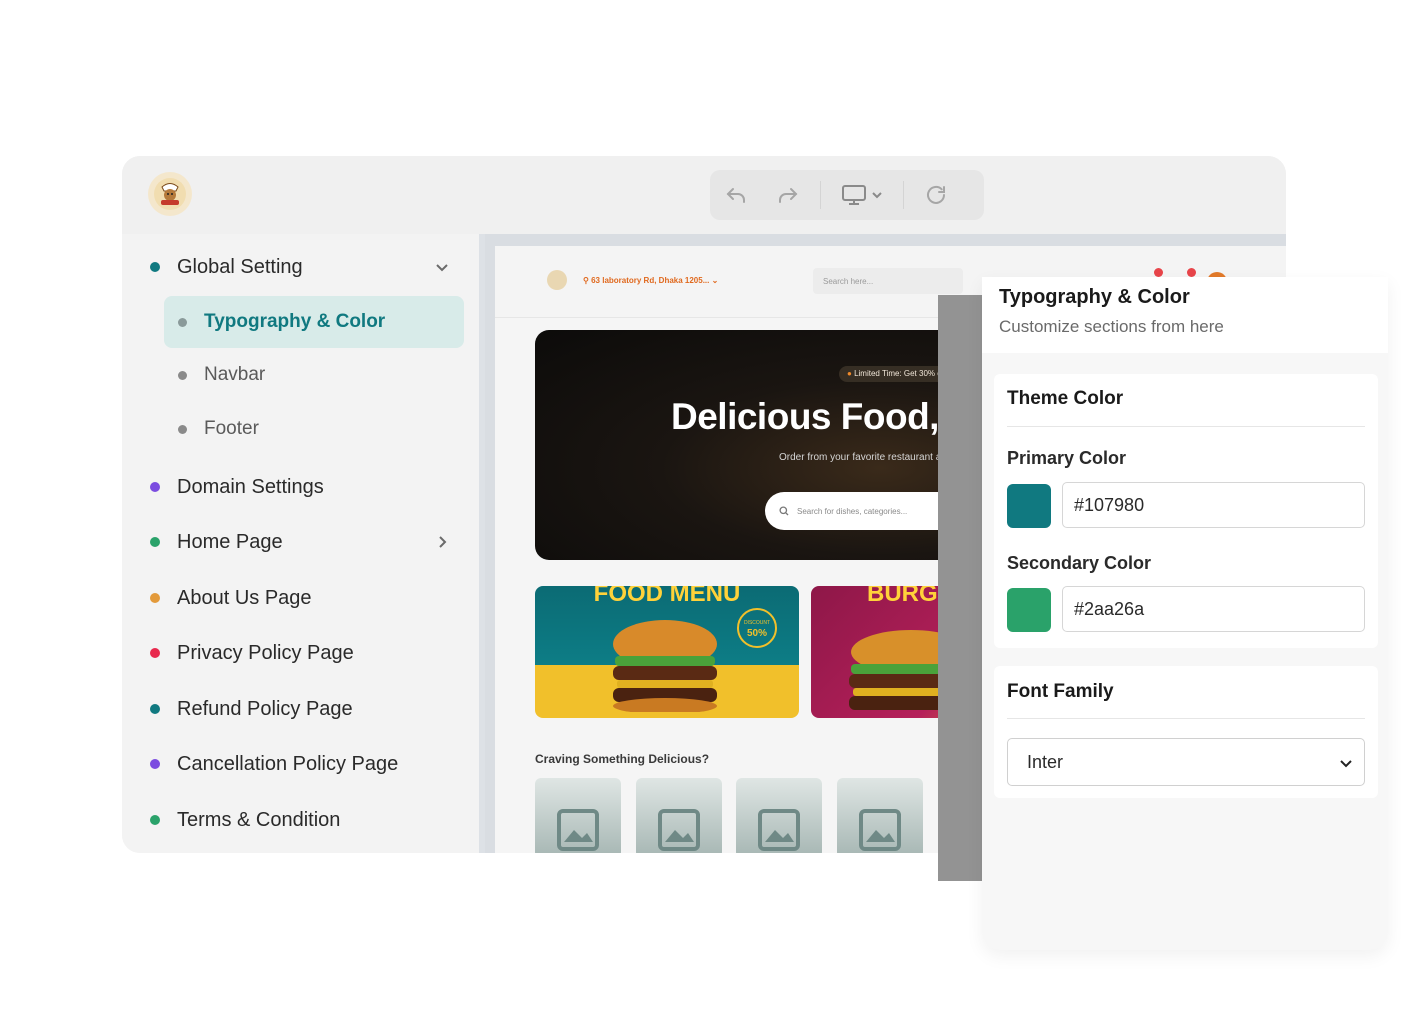 The image size is (1408, 1010). I want to click on sidebar-item-label: Refund Policy Page, so click(265, 708).